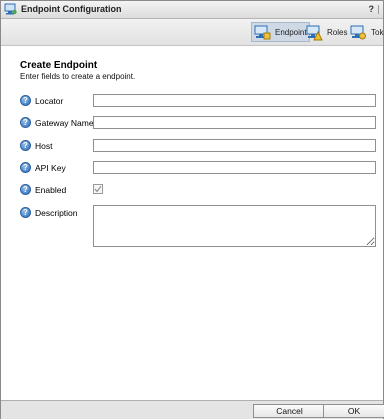 This screenshot has height=419, width=384. I want to click on locator-label: Locator, so click(49, 101).